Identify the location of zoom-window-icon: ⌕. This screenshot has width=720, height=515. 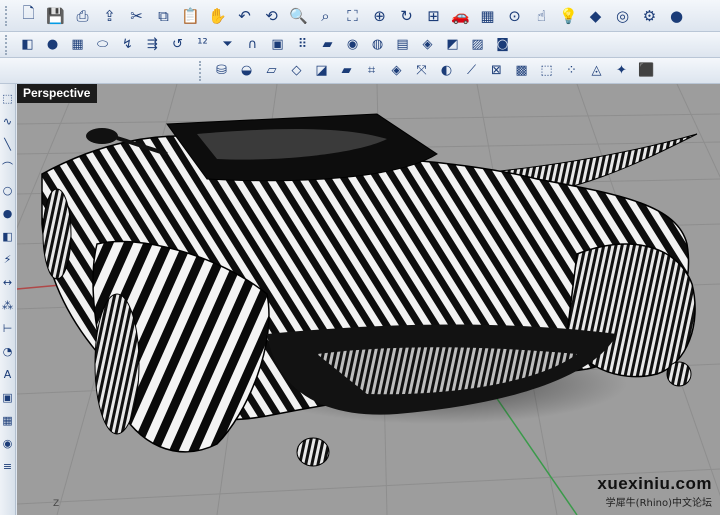
(325, 15).